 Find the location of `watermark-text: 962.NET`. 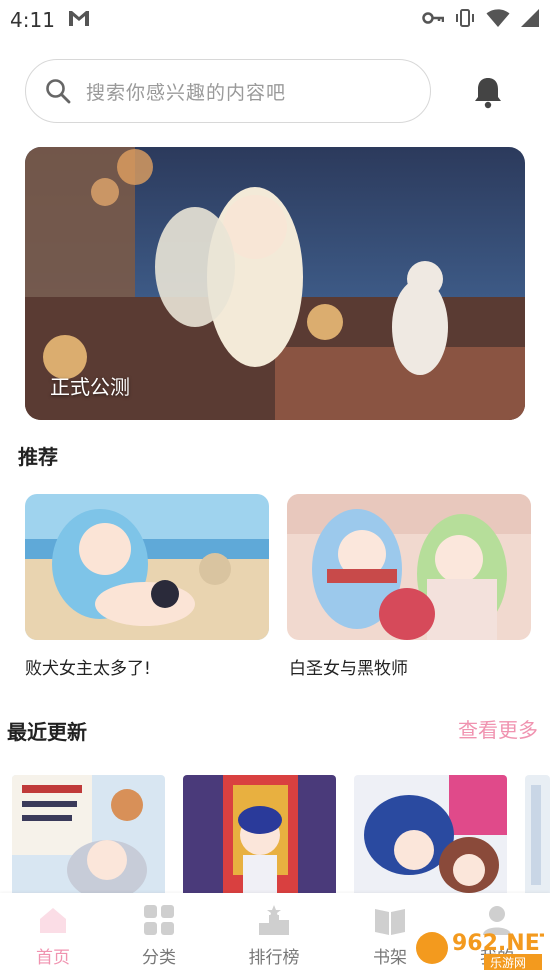

watermark-text: 962.NET is located at coordinates (498, 943).